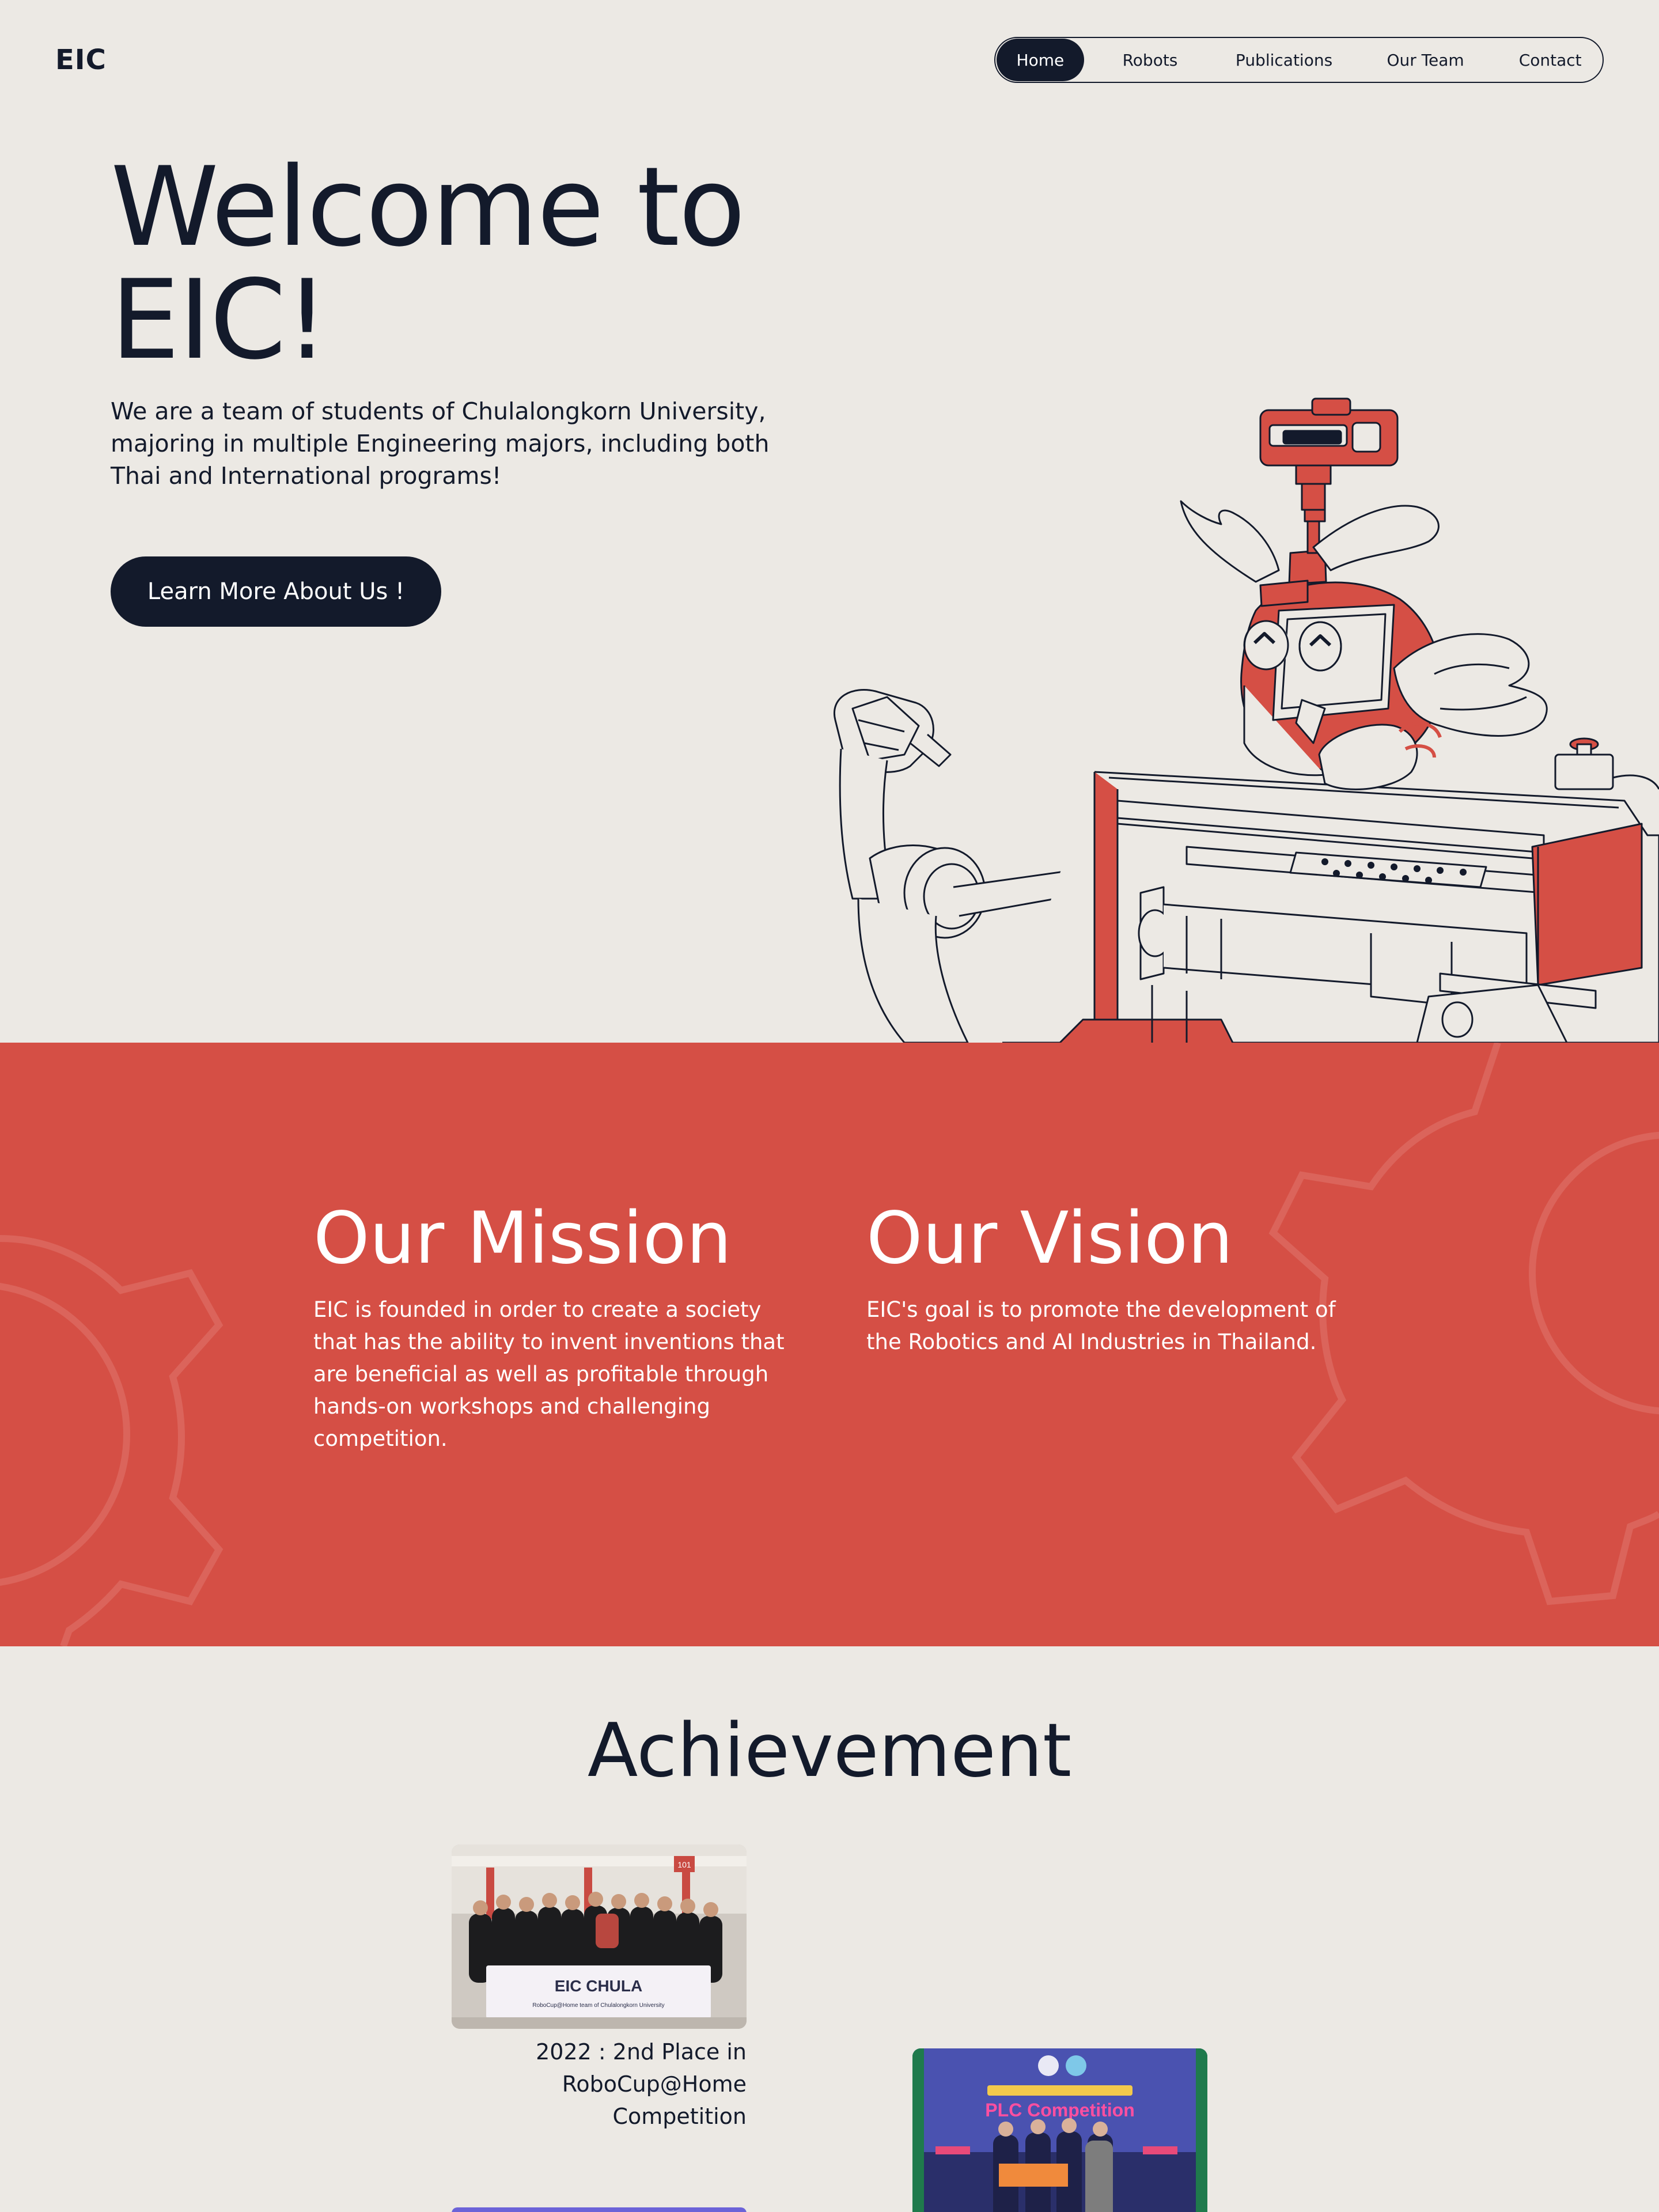  What do you see at coordinates (1040, 60) in the screenshot?
I see `nav-home: Home` at bounding box center [1040, 60].